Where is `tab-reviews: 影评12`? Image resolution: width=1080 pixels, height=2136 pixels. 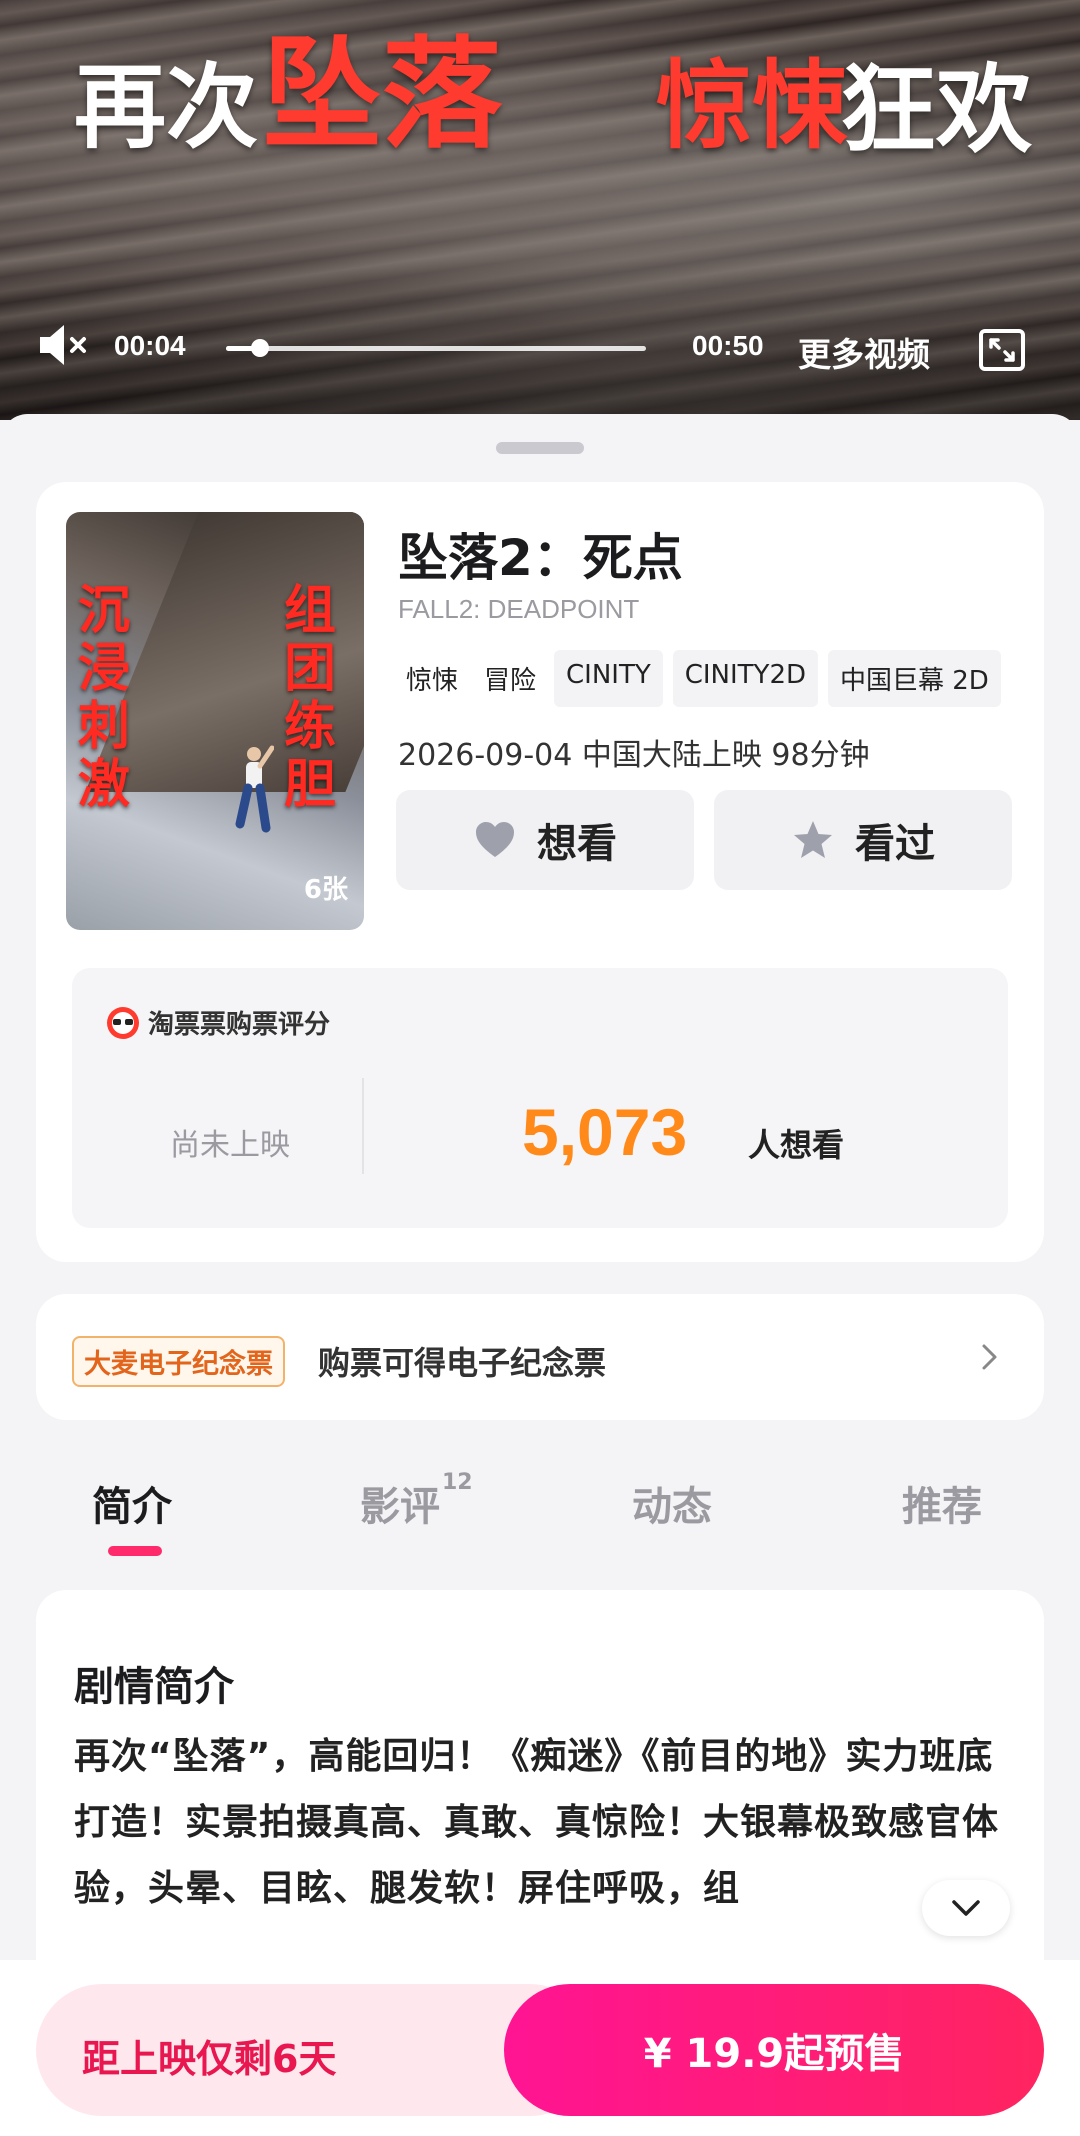 tab-reviews: 影评12 is located at coordinates (416, 1501).